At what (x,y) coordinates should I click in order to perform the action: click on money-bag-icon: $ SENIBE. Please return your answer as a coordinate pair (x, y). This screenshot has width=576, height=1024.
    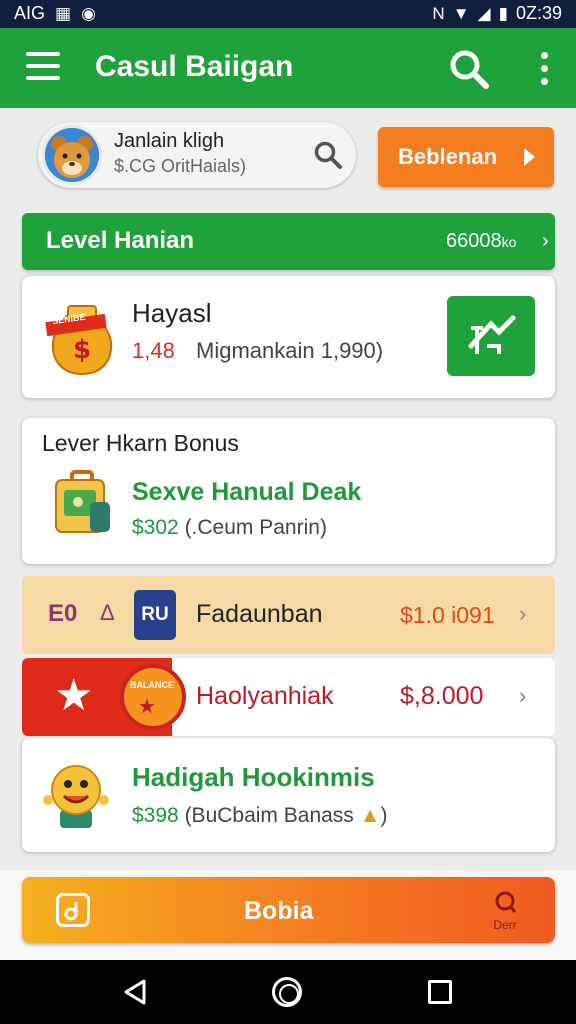
    Looking at the image, I should click on (82, 336).